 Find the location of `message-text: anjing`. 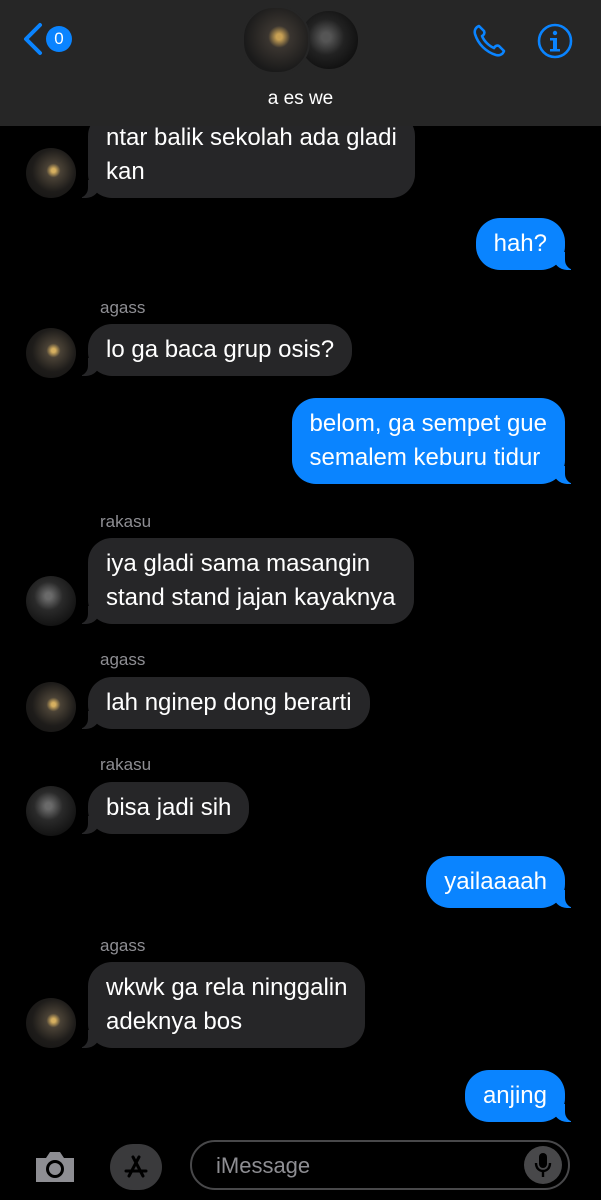

message-text: anjing is located at coordinates (514, 1095).